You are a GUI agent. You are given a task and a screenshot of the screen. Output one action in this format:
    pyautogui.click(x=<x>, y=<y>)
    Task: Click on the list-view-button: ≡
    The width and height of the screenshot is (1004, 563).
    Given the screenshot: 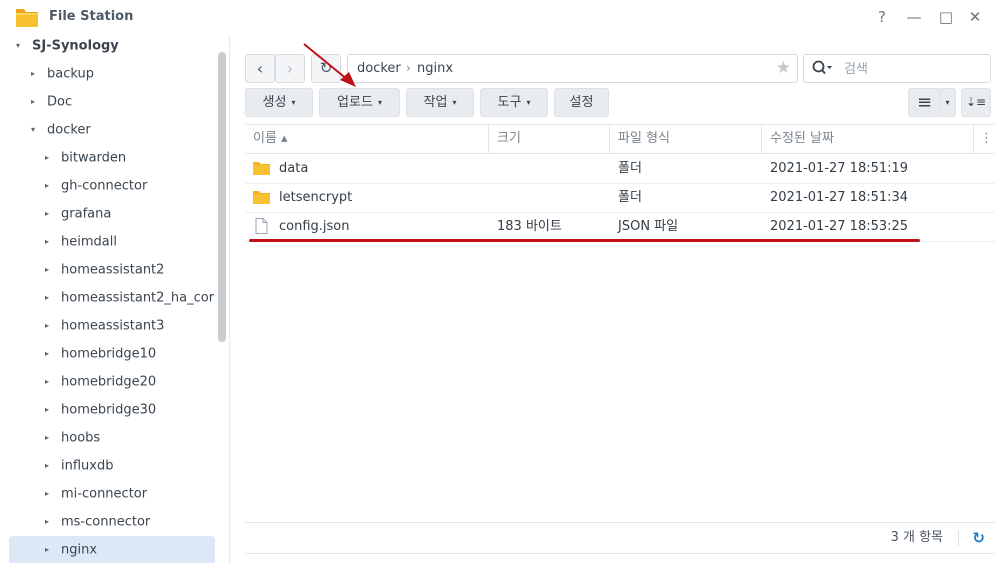 What is the action you would take?
    pyautogui.click(x=924, y=102)
    